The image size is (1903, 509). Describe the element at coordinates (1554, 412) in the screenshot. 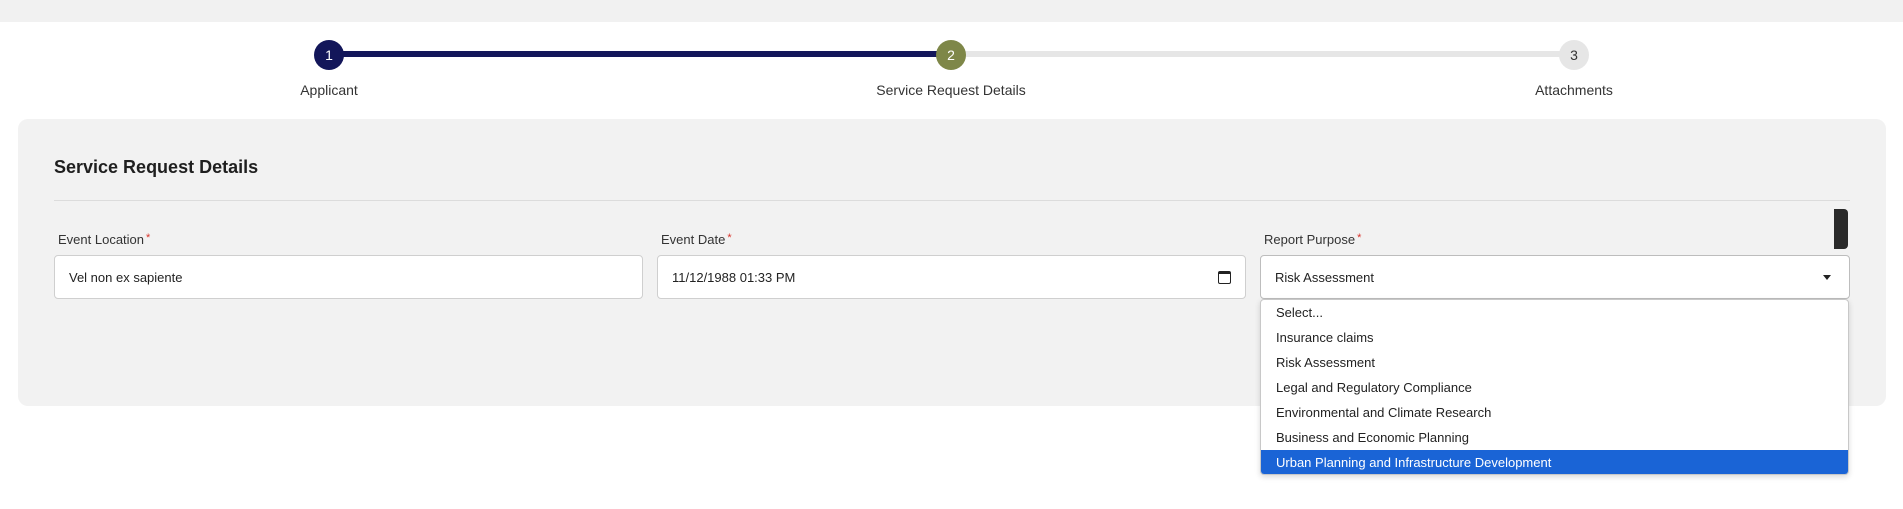

I see `dropdown-option: Environmental and Climate Research` at that location.